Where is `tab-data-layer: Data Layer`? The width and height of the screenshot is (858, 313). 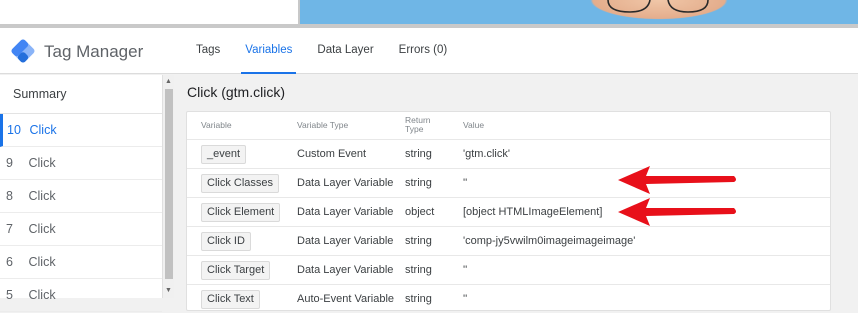
tab-data-layer: Data Layer is located at coordinates (345, 51).